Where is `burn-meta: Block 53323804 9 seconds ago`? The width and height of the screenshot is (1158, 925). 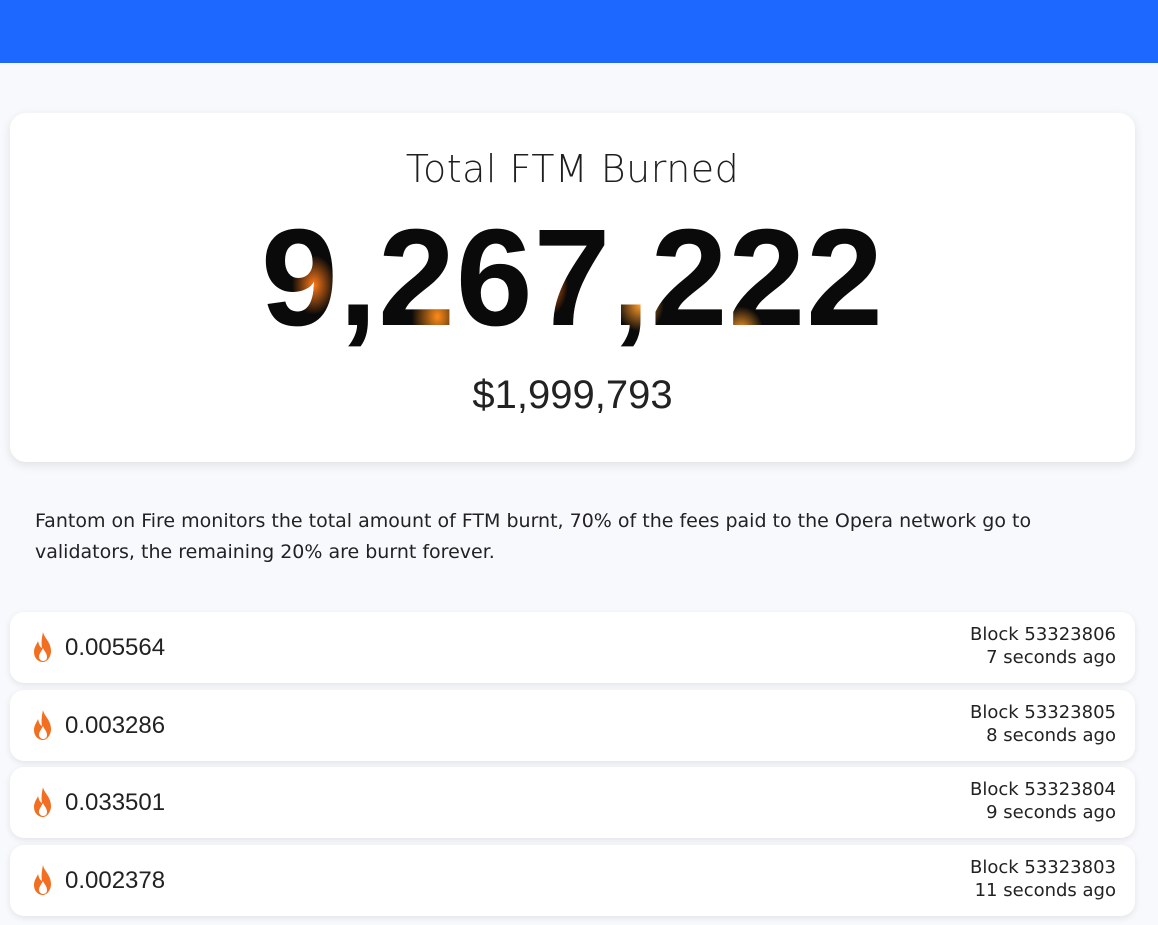
burn-meta: Block 53323804 9 seconds ago is located at coordinates (1043, 801).